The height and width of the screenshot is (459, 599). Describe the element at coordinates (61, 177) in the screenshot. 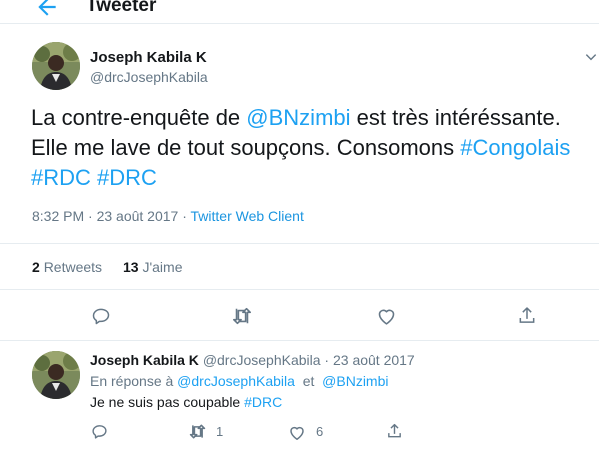

I see `hashtag-link: #RDC` at that location.